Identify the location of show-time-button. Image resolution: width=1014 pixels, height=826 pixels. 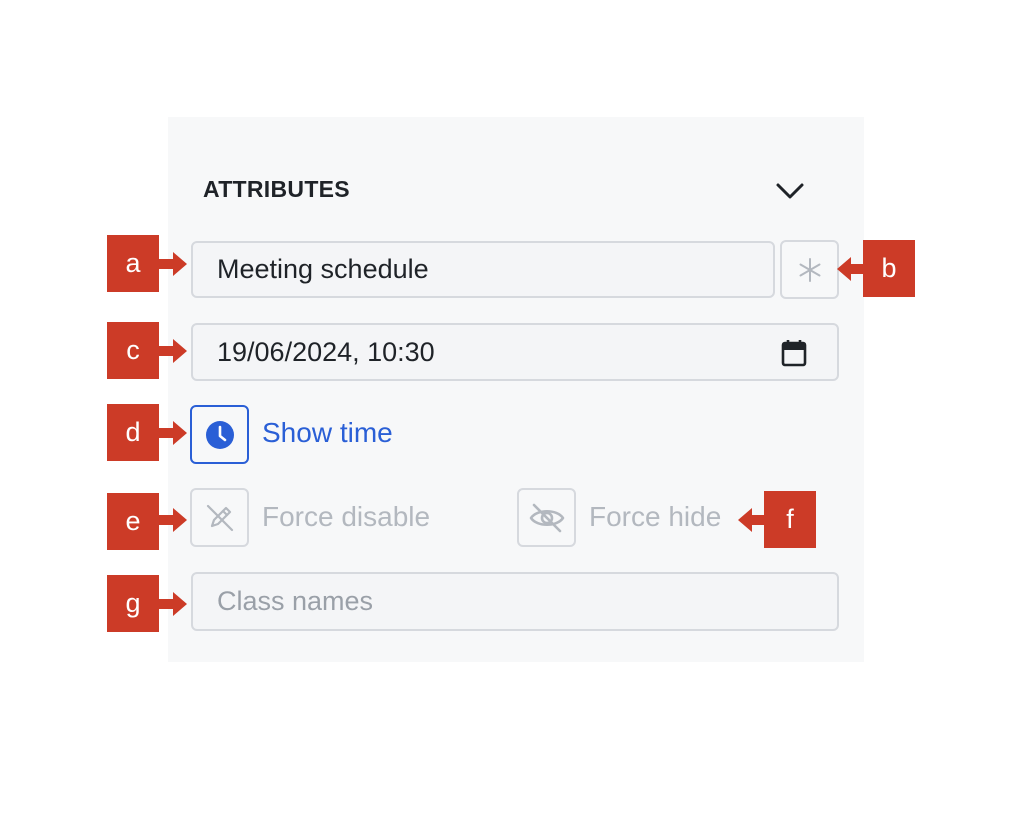
(219, 434).